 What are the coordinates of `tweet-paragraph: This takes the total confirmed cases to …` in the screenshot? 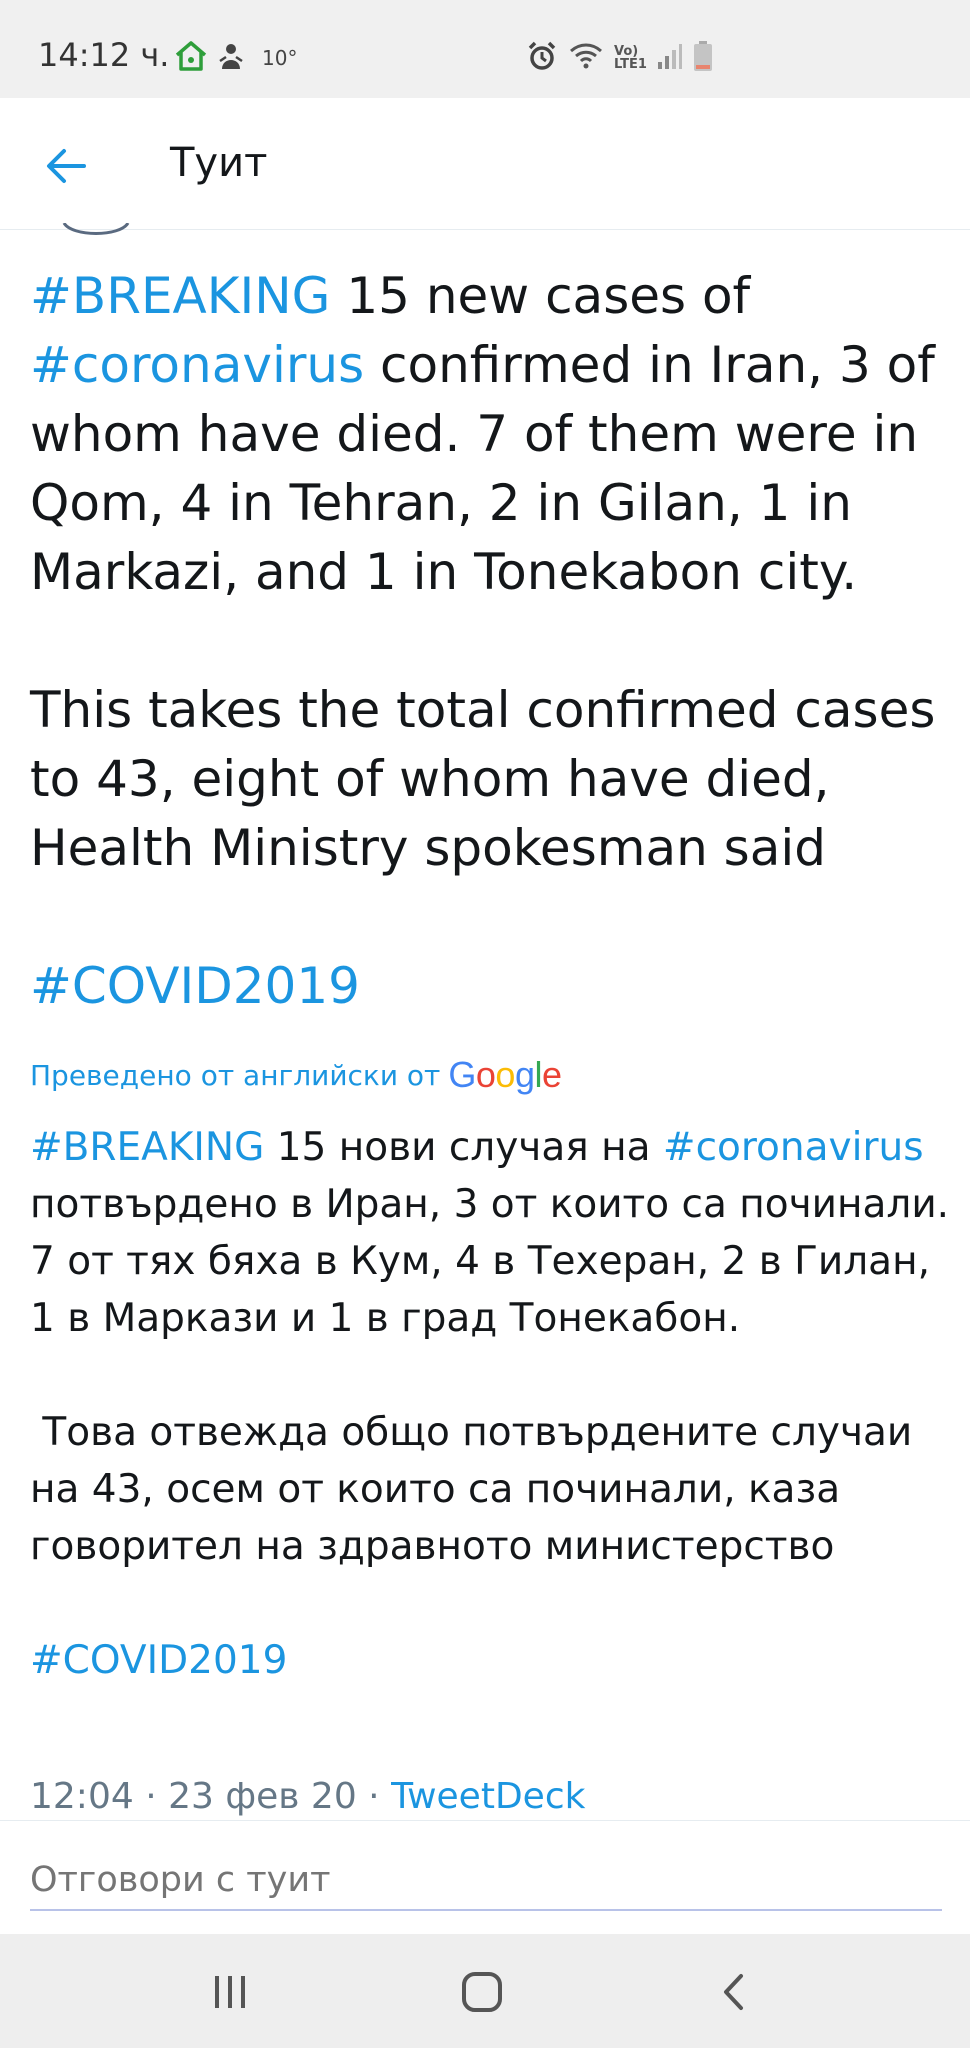 It's located at (483, 779).